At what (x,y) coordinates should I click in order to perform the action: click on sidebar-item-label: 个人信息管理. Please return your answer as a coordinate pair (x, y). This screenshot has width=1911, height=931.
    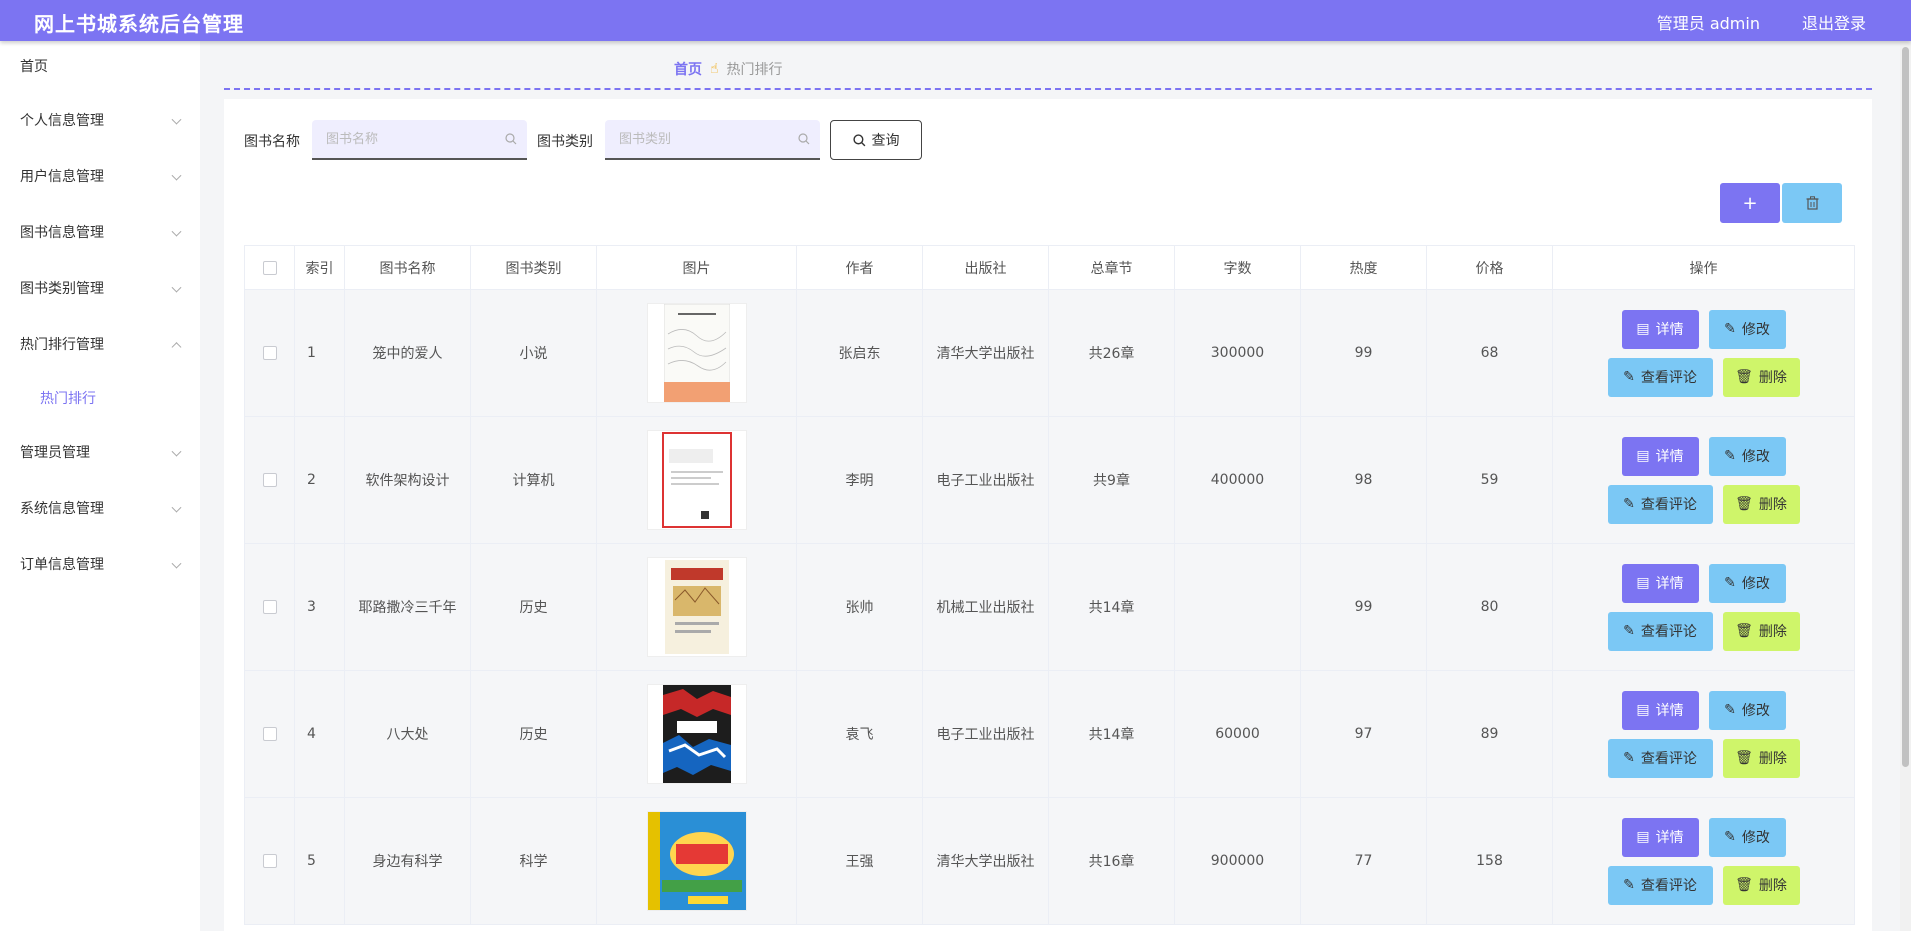
    Looking at the image, I should click on (62, 121).